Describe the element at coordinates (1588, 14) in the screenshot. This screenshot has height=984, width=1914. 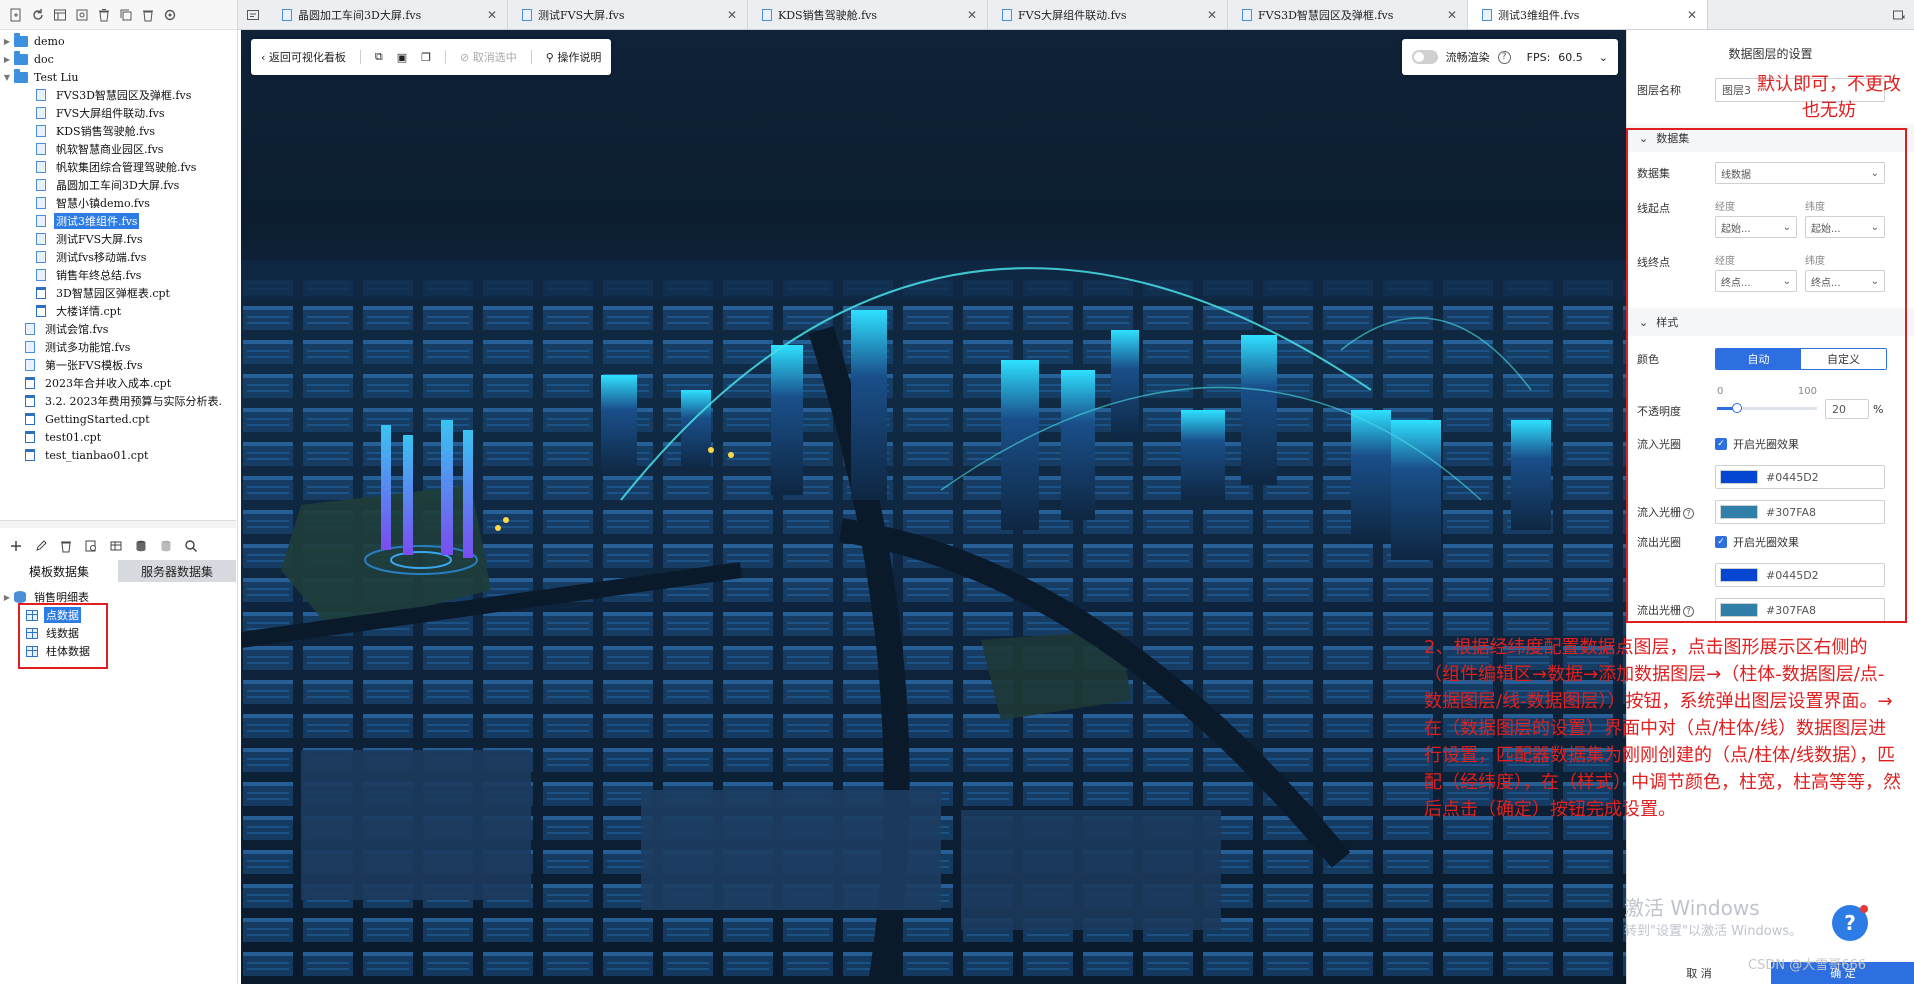
I see `document-tab: 测试3维组件.fvs ✕` at that location.